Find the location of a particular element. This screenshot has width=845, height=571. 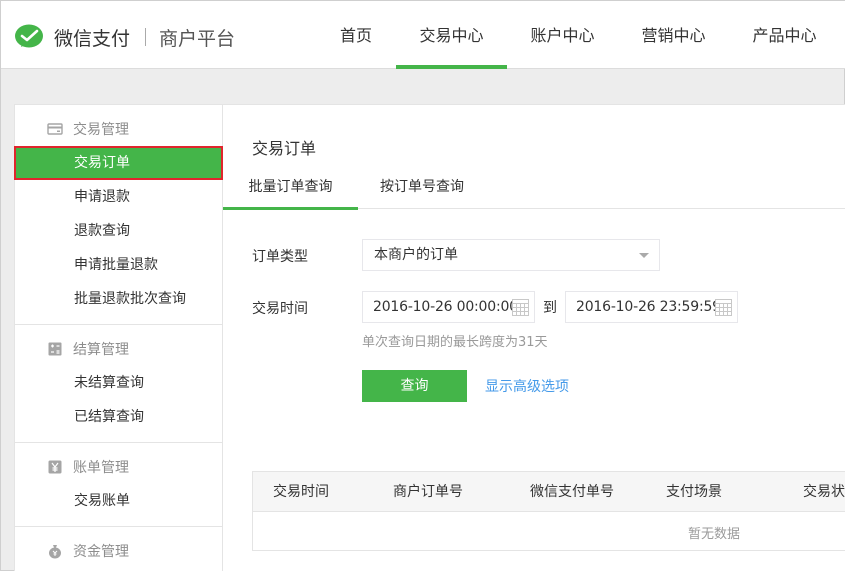

chevron-down-icon is located at coordinates (644, 255).